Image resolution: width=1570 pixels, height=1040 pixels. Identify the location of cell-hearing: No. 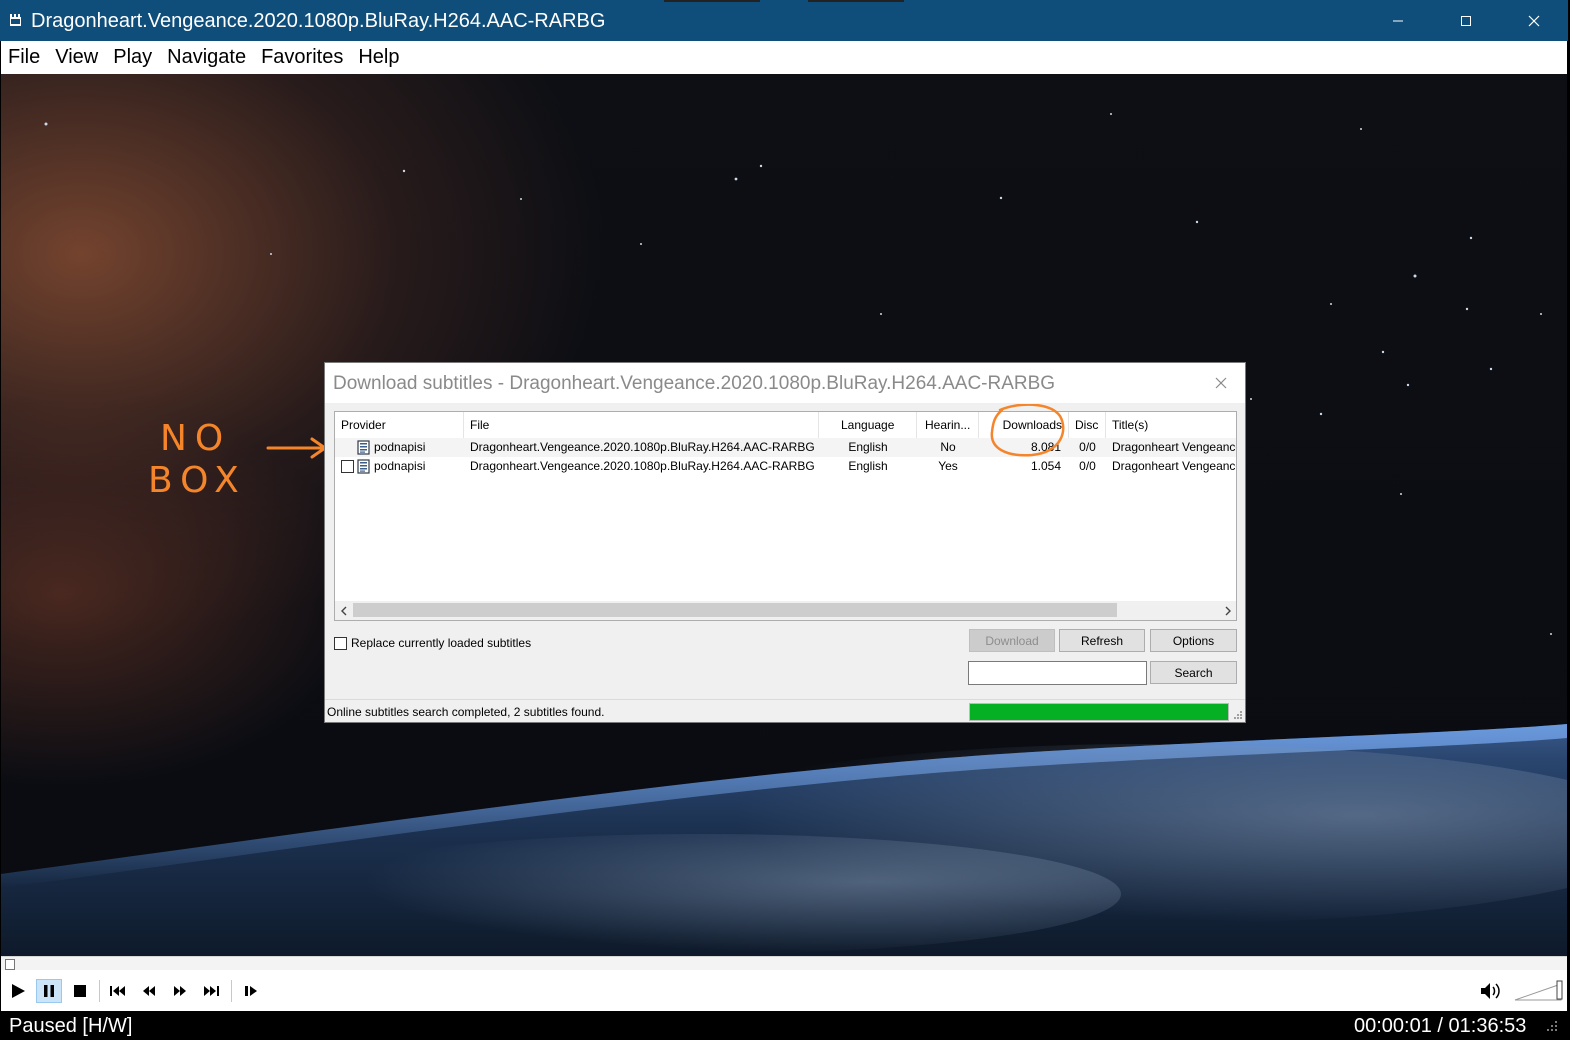
(948, 447).